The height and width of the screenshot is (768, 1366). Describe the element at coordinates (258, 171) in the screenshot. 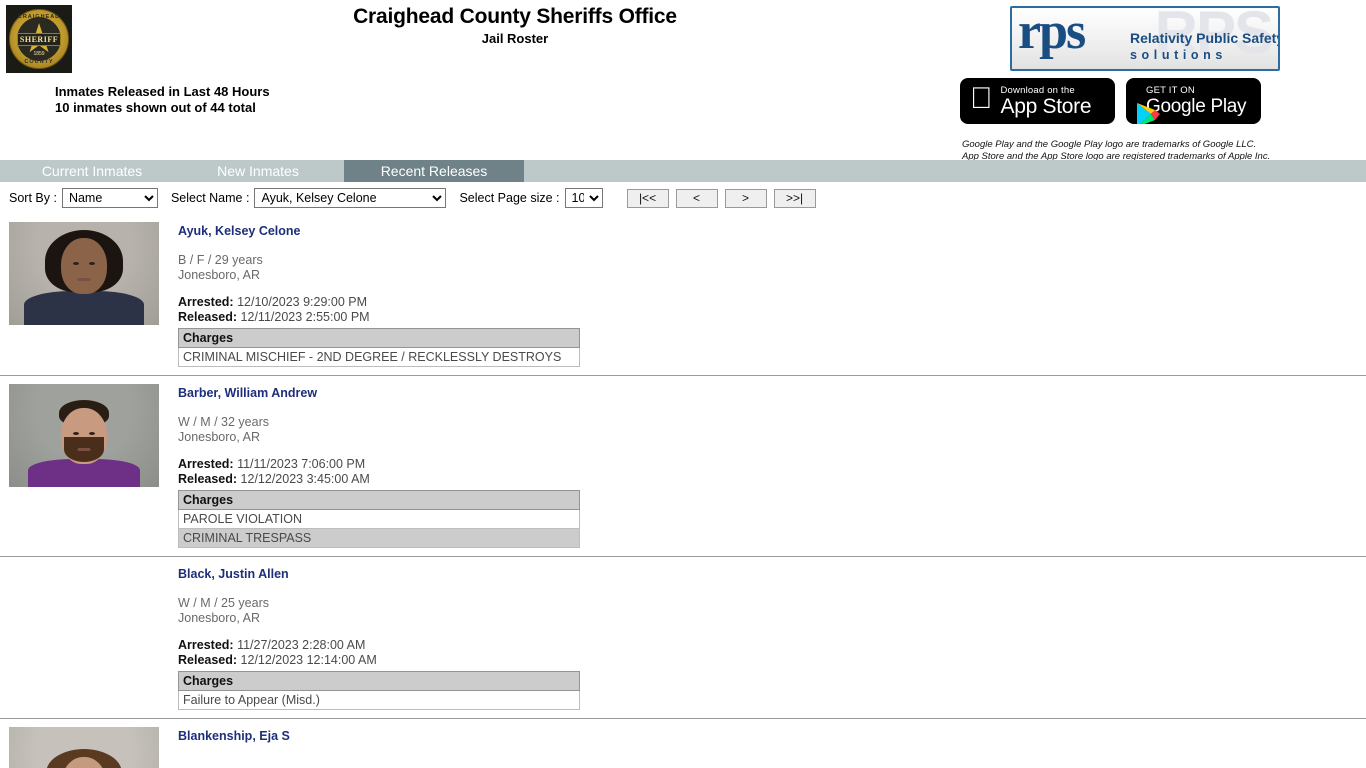

I see `tab-new-inmates: New Inmates` at that location.